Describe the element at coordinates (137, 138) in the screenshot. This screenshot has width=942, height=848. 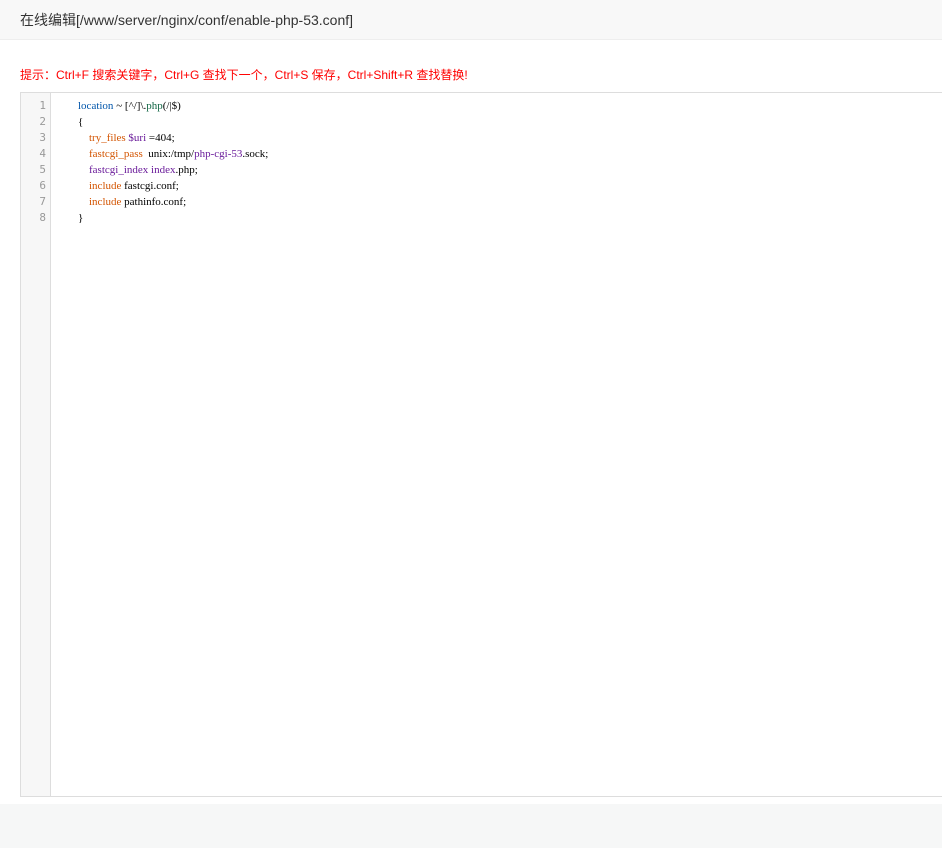
I see `code-token: $uri` at that location.